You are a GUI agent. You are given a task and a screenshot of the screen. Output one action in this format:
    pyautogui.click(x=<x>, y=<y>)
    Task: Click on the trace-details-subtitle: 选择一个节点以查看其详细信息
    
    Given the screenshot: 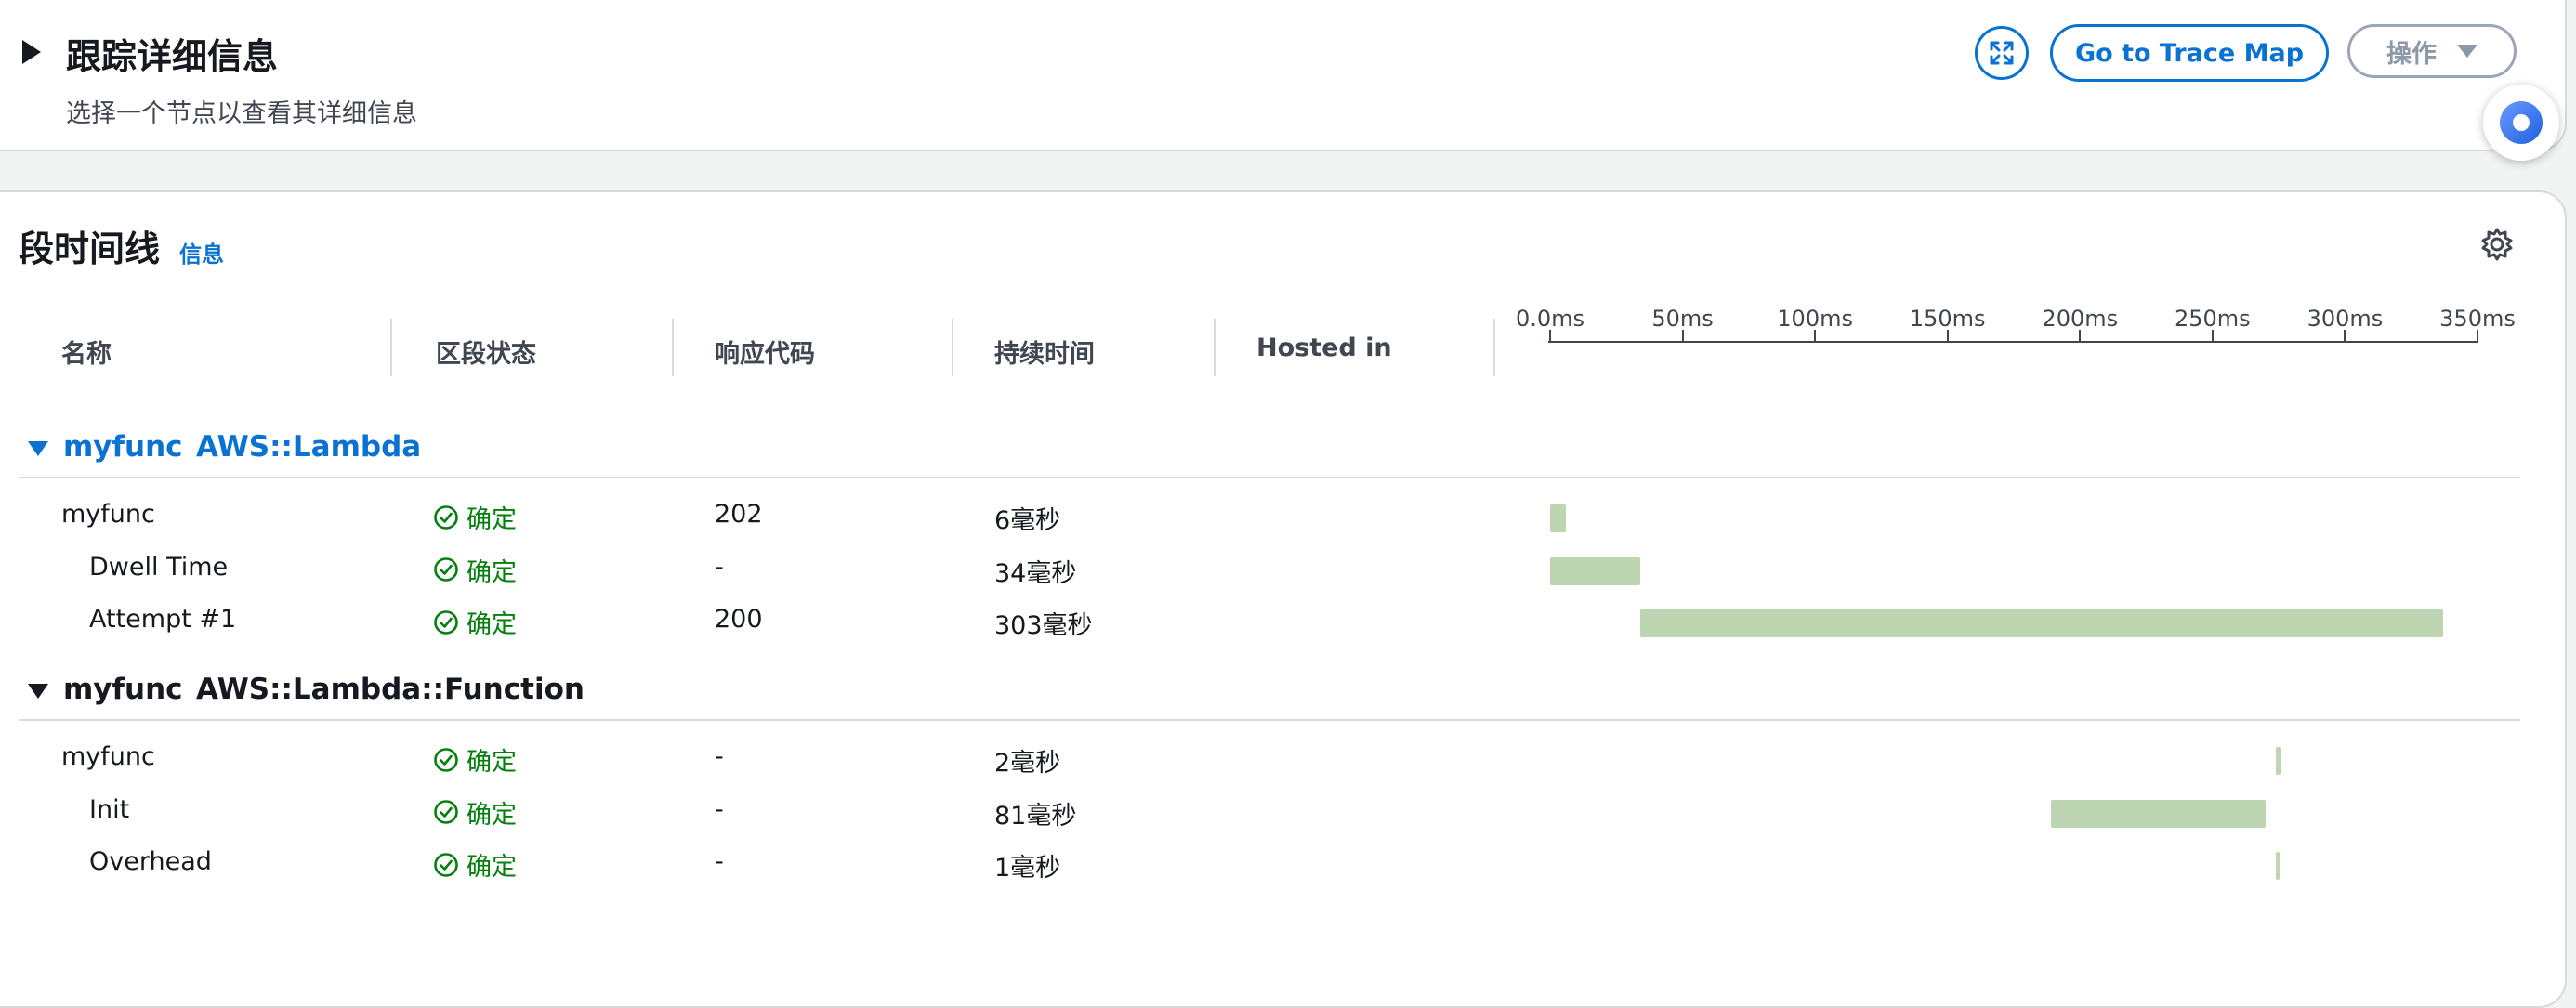 What is the action you would take?
    pyautogui.click(x=241, y=113)
    